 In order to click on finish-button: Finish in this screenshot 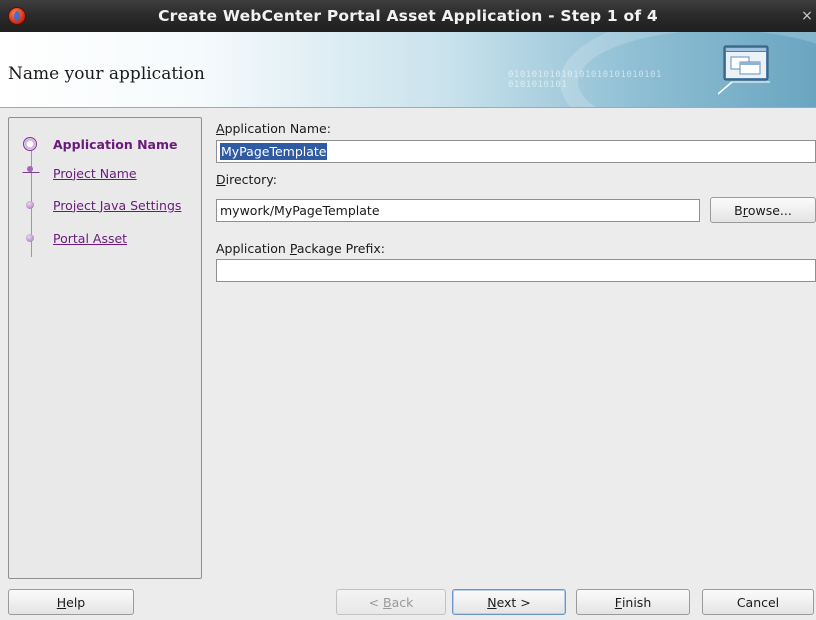, I will do `click(633, 602)`.